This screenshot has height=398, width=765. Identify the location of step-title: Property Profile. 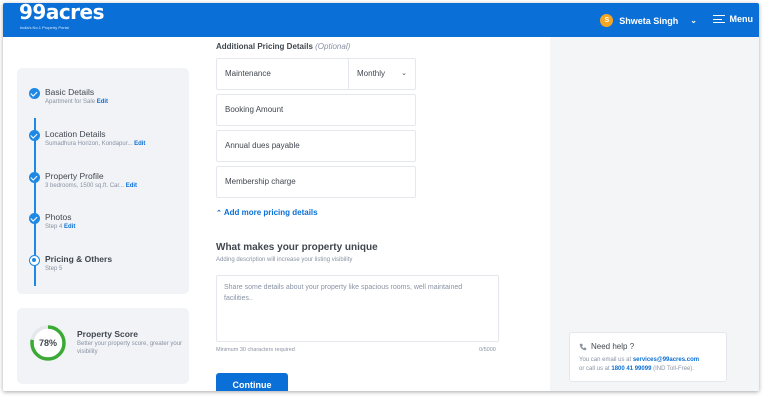
(74, 176).